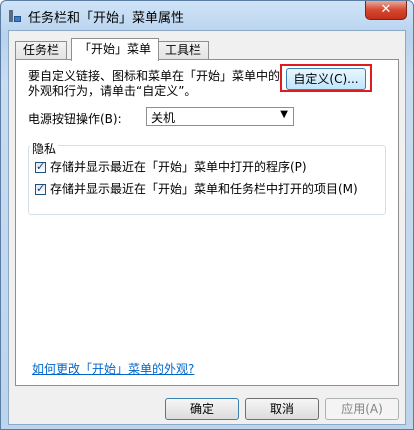 This screenshot has height=430, width=414. I want to click on power-button-action-value: 关机, so click(163, 118).